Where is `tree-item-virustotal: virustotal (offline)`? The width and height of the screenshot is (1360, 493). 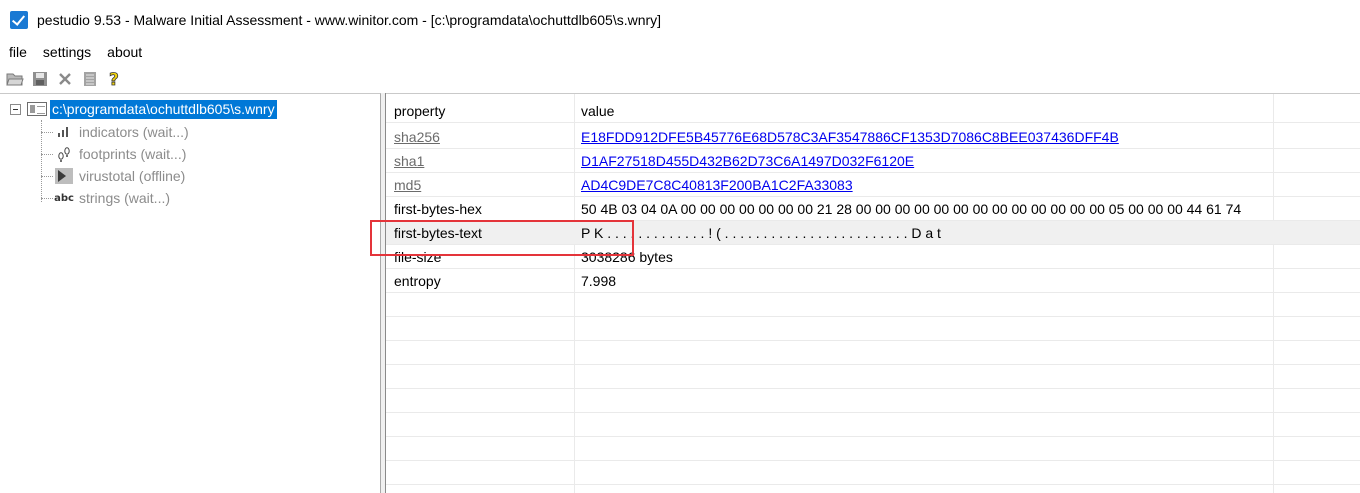 tree-item-virustotal: virustotal (offline) is located at coordinates (113, 176).